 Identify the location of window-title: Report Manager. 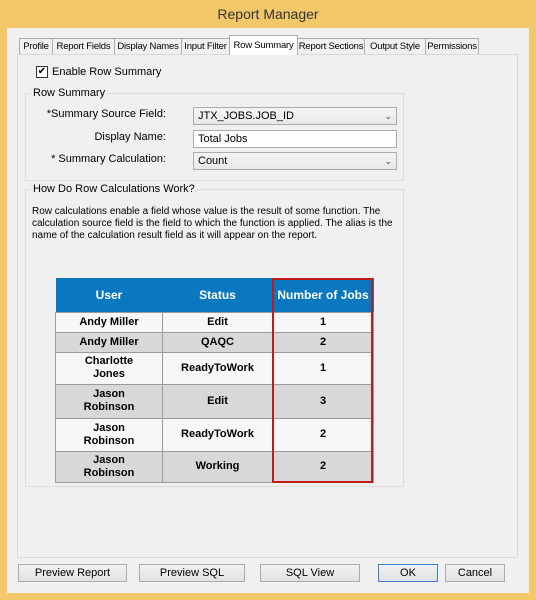
(268, 14).